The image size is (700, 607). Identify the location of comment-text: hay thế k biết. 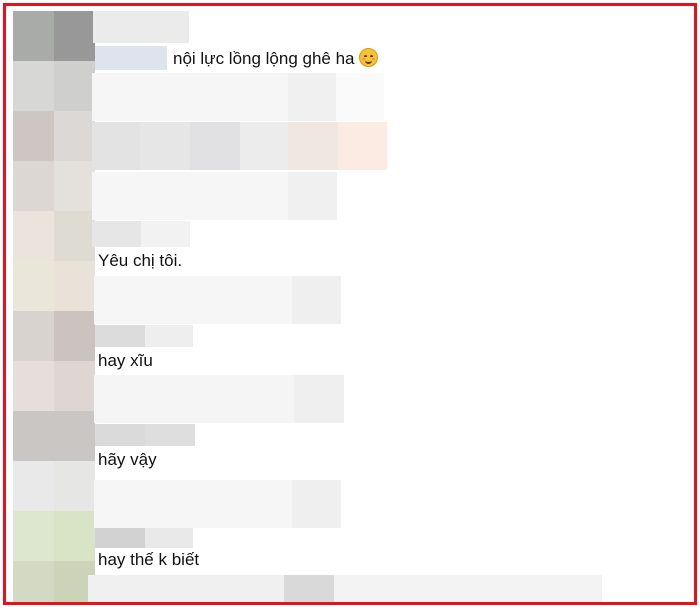
(149, 559).